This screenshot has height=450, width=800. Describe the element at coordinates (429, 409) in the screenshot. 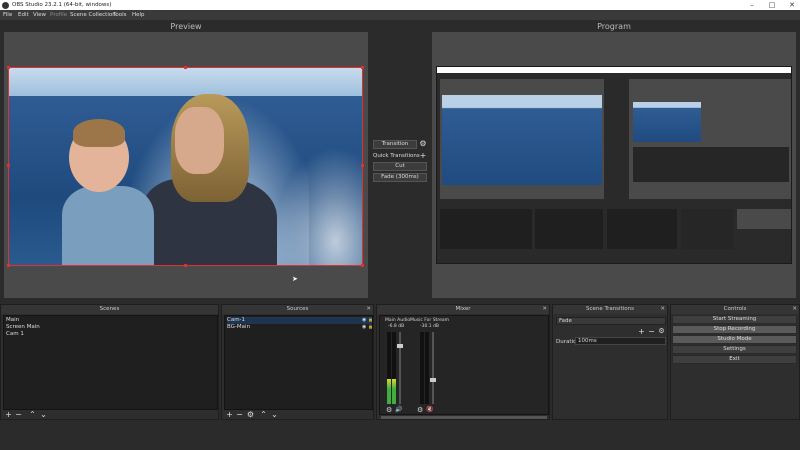

I see `mute-icon: 🔇` at that location.